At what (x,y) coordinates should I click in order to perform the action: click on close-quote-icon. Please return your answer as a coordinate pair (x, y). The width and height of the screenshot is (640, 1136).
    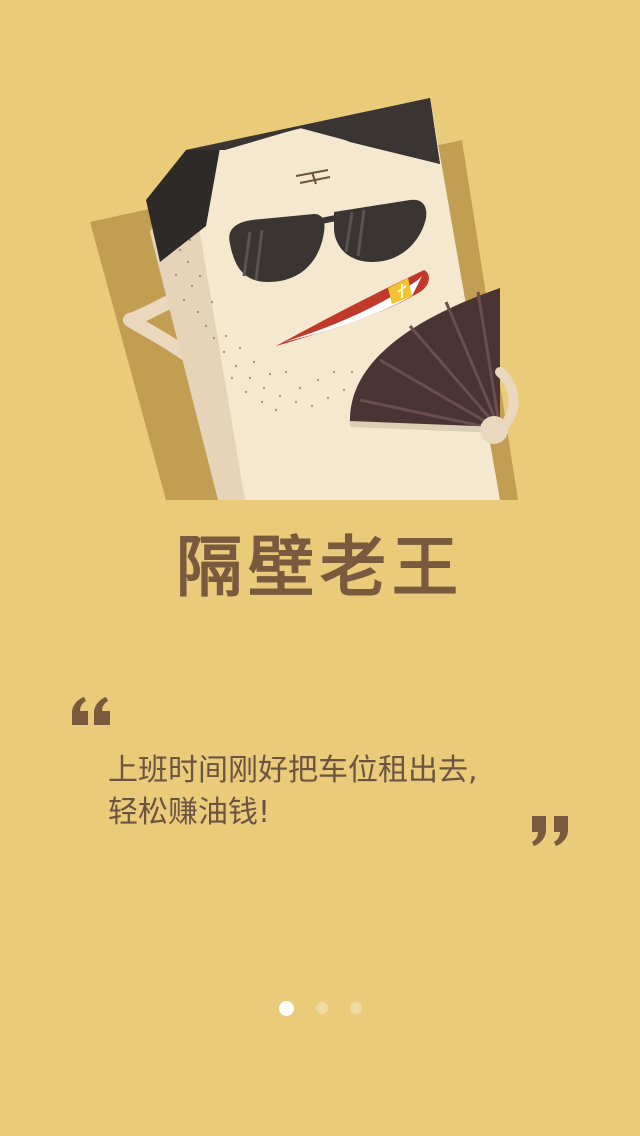
    Looking at the image, I should click on (550, 830).